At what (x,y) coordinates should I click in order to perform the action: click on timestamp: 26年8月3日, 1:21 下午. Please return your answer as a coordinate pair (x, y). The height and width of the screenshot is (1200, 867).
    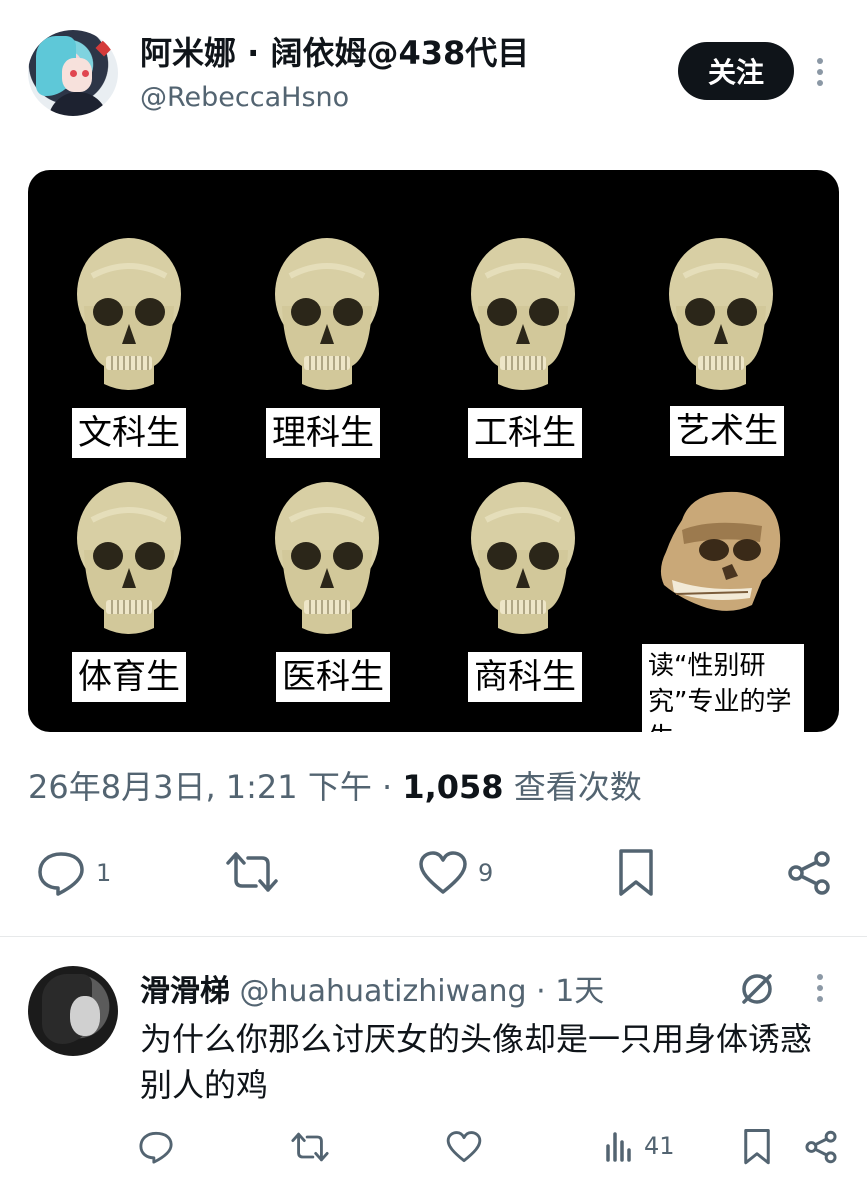
    Looking at the image, I should click on (200, 787).